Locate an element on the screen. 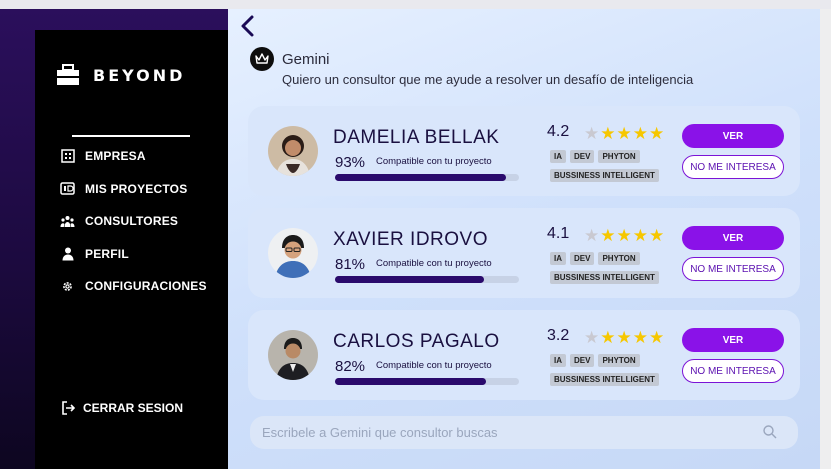 The image size is (831, 469). sidebar-item-label: MIS PROYECTOS is located at coordinates (136, 188).